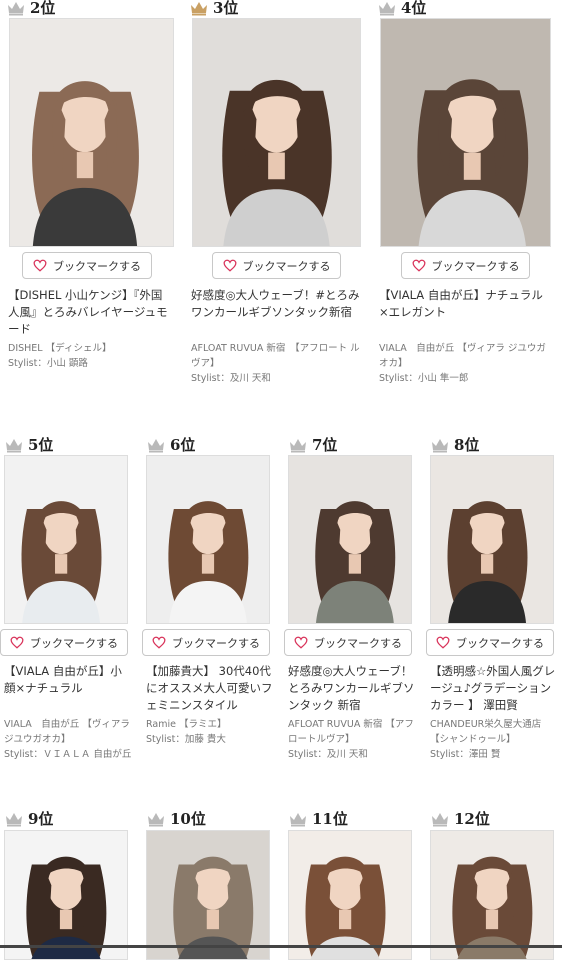 Image resolution: width=562 pixels, height=960 pixels. I want to click on stylist-name: Stylist：加藤 貴大, so click(210, 739).